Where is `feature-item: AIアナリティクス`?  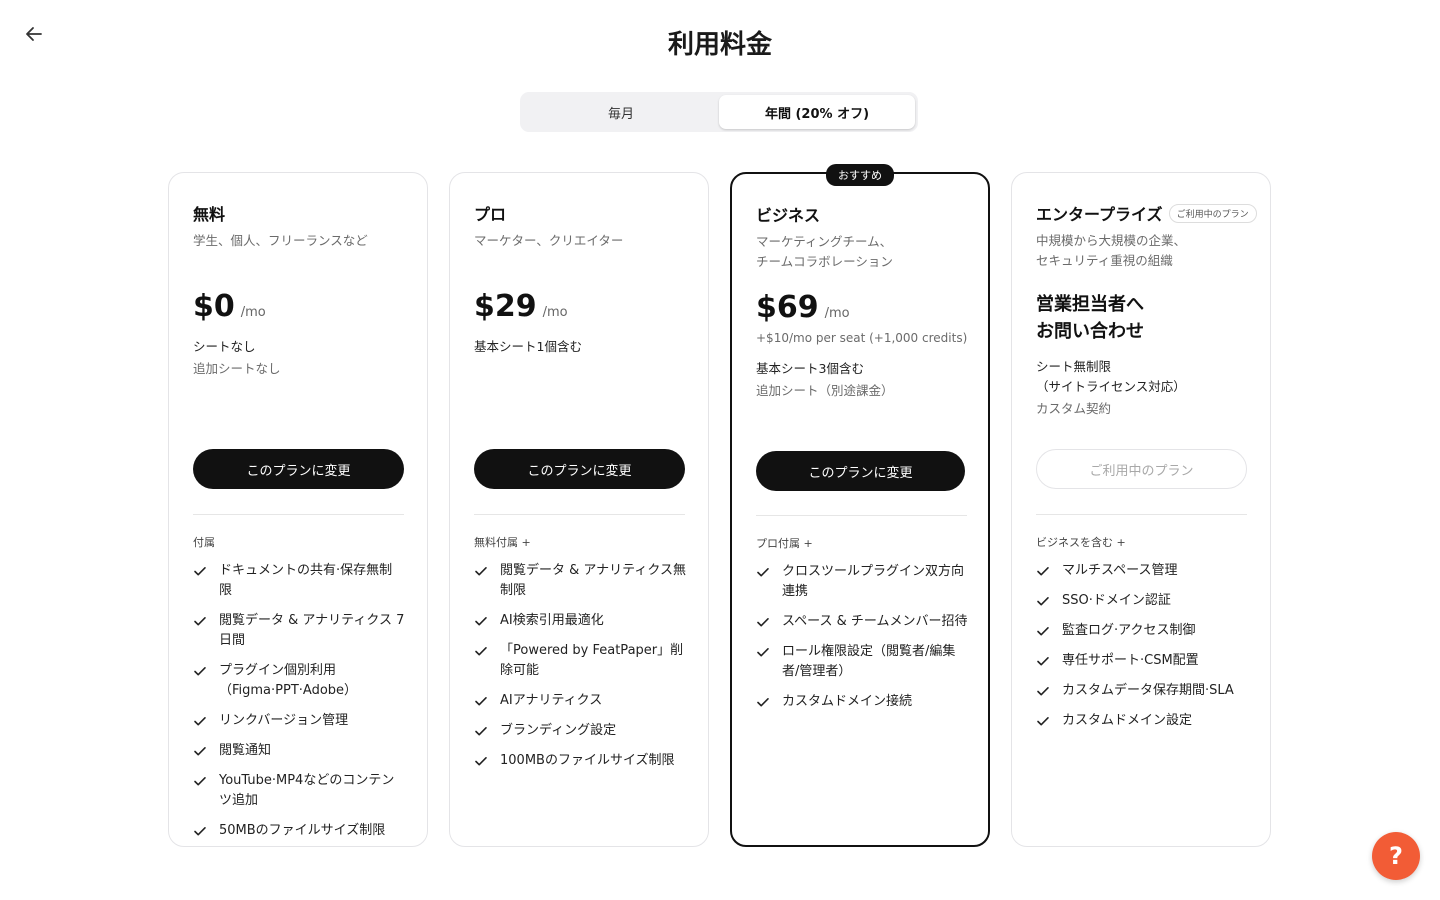 feature-item: AIアナリティクス is located at coordinates (580, 701).